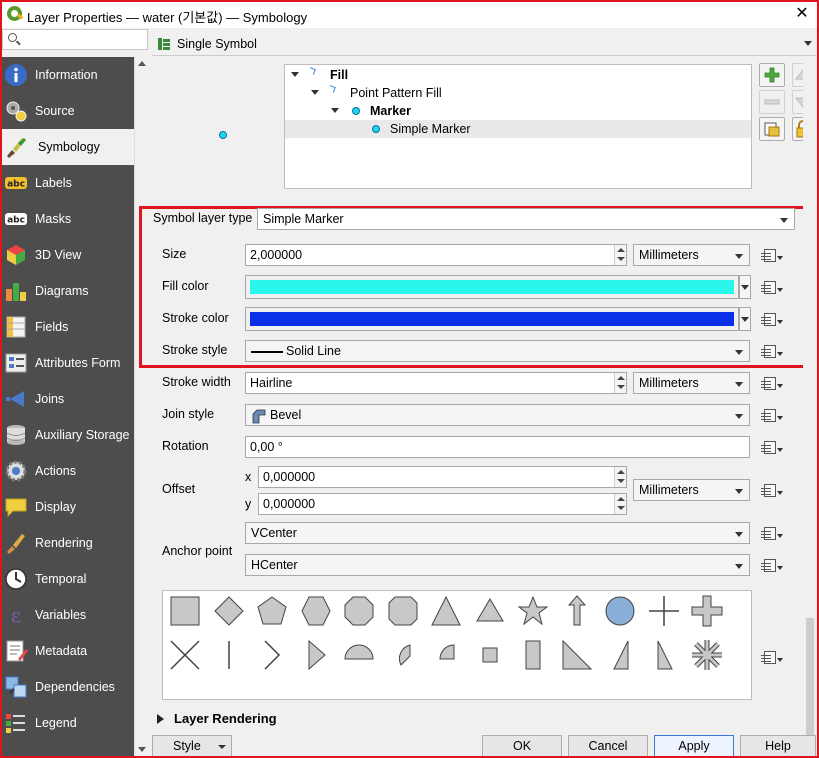 This screenshot has width=819, height=758. What do you see at coordinates (620, 611) in the screenshot?
I see `marker-shape-circle-icon` at bounding box center [620, 611].